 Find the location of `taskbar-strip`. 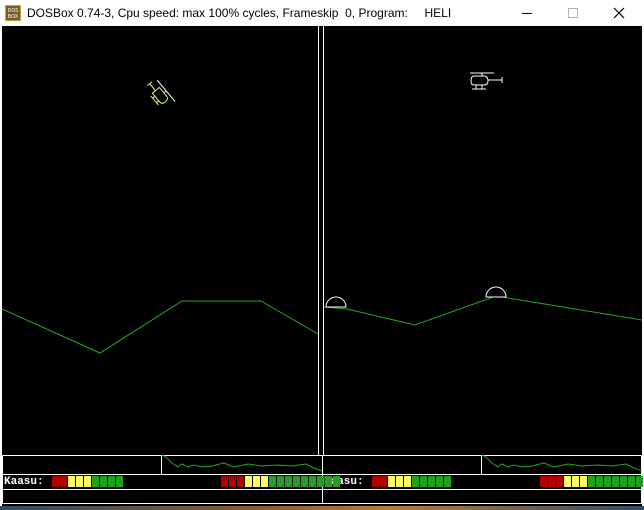

taskbar-strip is located at coordinates (322, 508).